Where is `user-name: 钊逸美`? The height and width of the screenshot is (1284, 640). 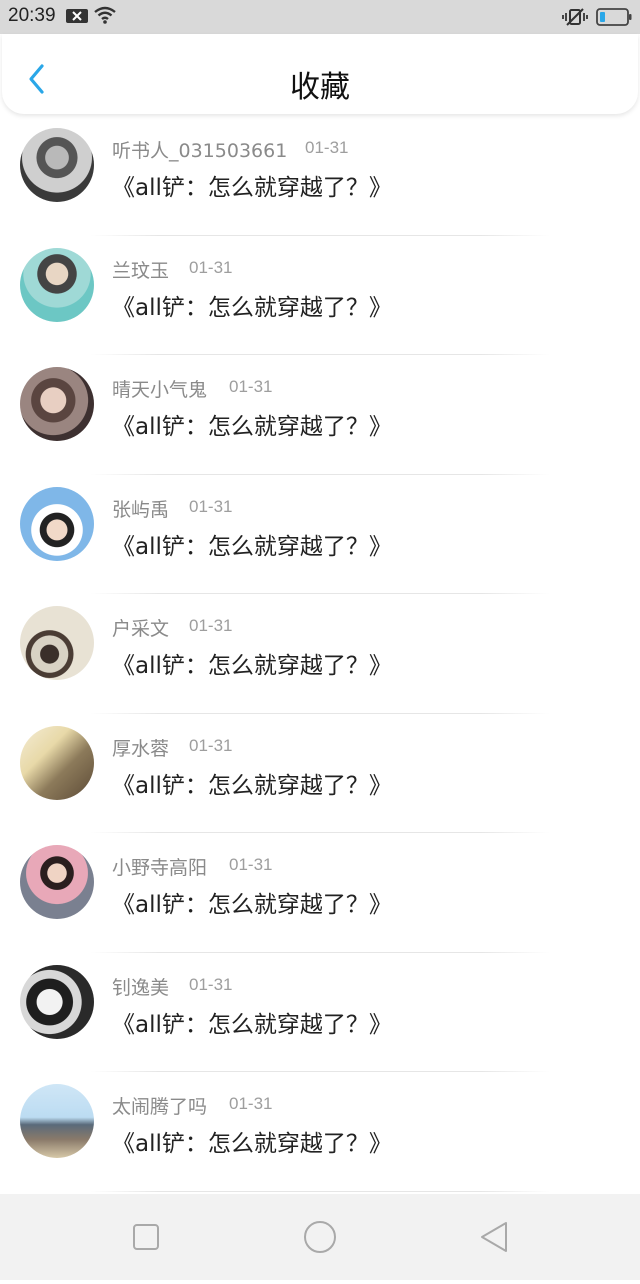
user-name: 钊逸美 is located at coordinates (141, 987).